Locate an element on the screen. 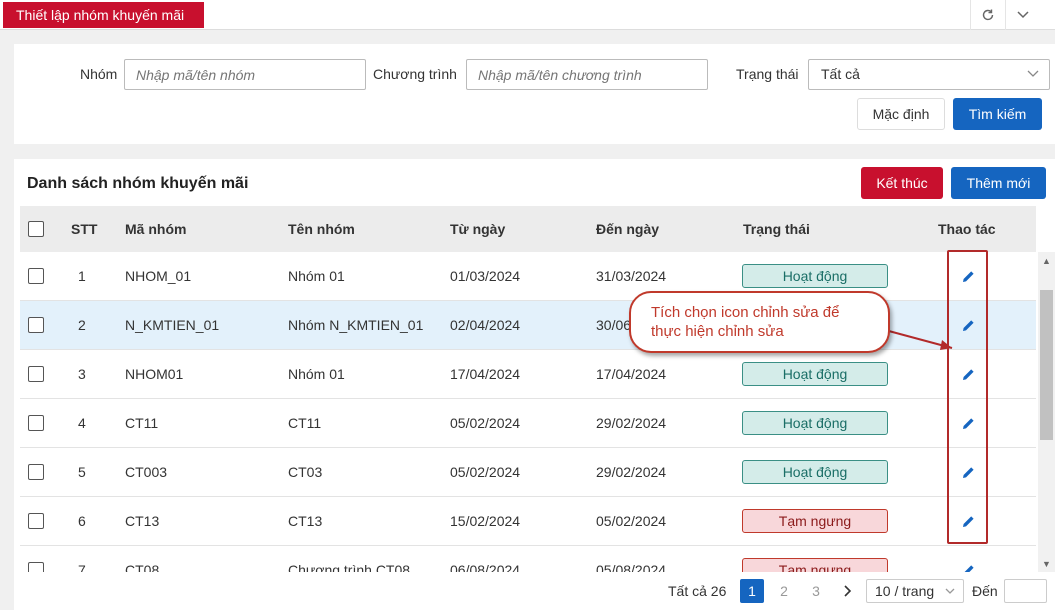 Image resolution: width=1055 pixels, height=610 pixels. row-name: Nhóm N_KMTIEN_01 is located at coordinates (356, 325).